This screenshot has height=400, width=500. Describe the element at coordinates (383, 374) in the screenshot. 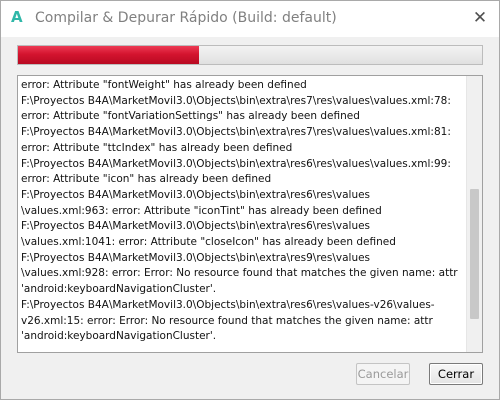

I see `cancel-button: Cancelar` at that location.